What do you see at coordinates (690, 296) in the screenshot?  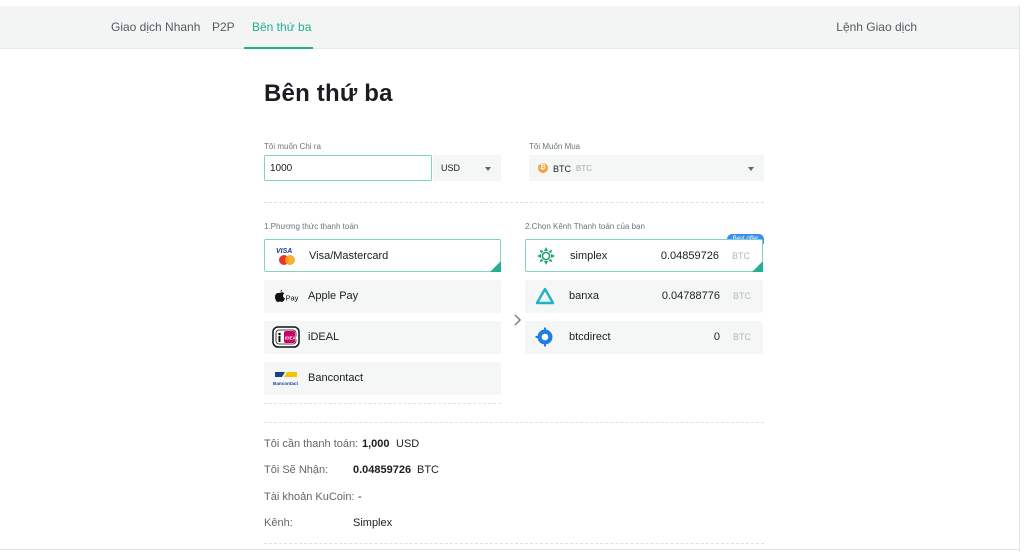 I see `channel-amount: 0.04788776` at bounding box center [690, 296].